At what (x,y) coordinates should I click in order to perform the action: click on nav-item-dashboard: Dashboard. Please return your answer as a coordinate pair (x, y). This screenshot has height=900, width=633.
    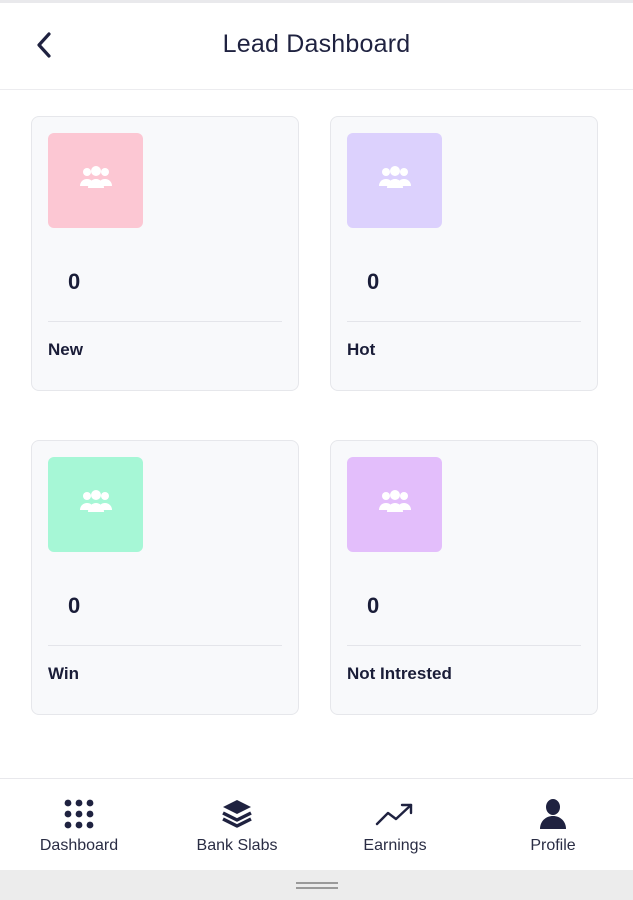
    Looking at the image, I should click on (79, 825).